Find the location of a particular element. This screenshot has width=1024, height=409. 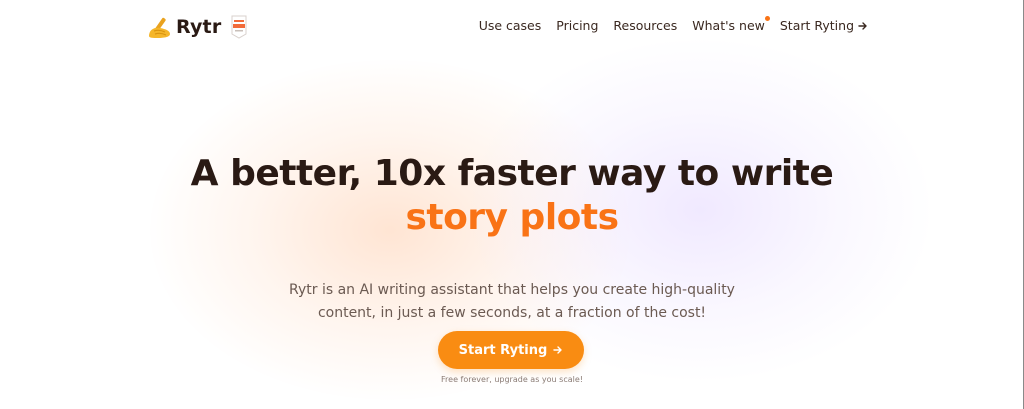

start-ryting-button: Start Ryting is located at coordinates (511, 350).